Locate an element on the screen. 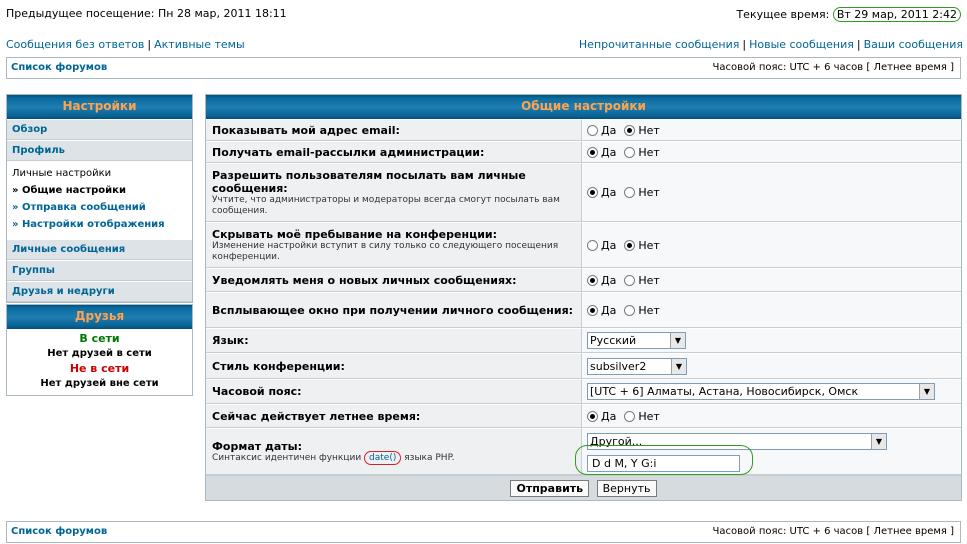 The image size is (967, 544). setting-row-style: Стиль конференции: subsilver2 ▼ is located at coordinates (583, 366).